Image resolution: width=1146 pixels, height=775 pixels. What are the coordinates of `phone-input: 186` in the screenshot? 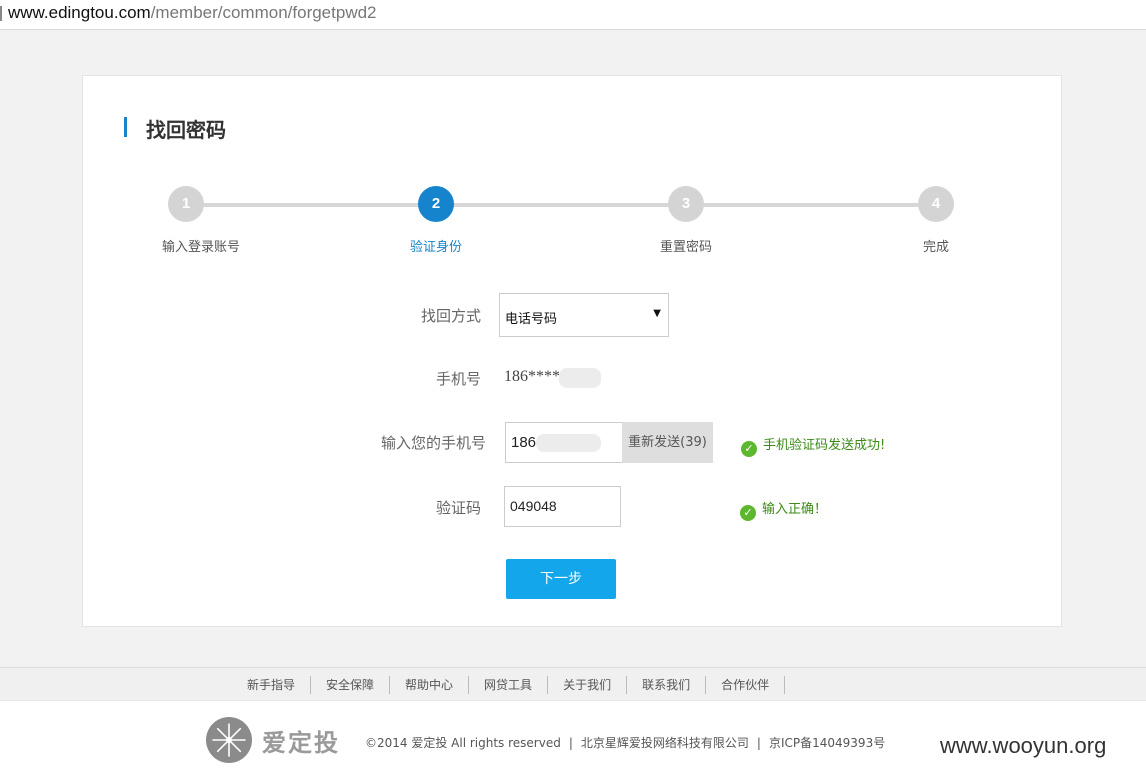 It's located at (564, 442).